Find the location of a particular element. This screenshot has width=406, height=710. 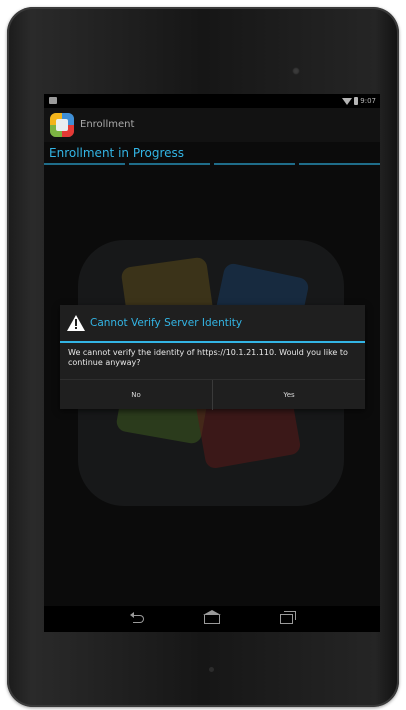

front-camera is located at coordinates (296, 71).